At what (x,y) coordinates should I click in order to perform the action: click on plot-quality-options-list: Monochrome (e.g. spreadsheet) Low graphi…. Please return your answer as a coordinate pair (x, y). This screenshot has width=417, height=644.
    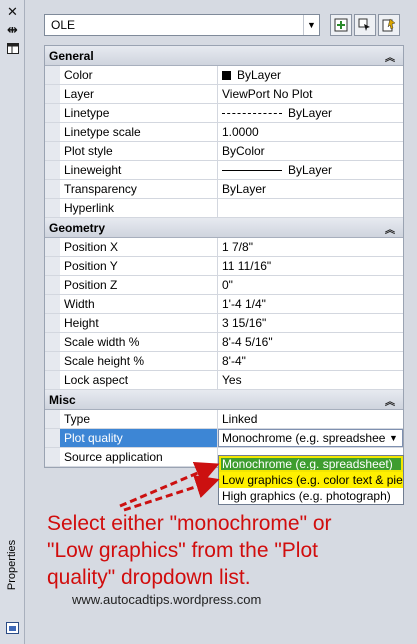
    Looking at the image, I should click on (311, 480).